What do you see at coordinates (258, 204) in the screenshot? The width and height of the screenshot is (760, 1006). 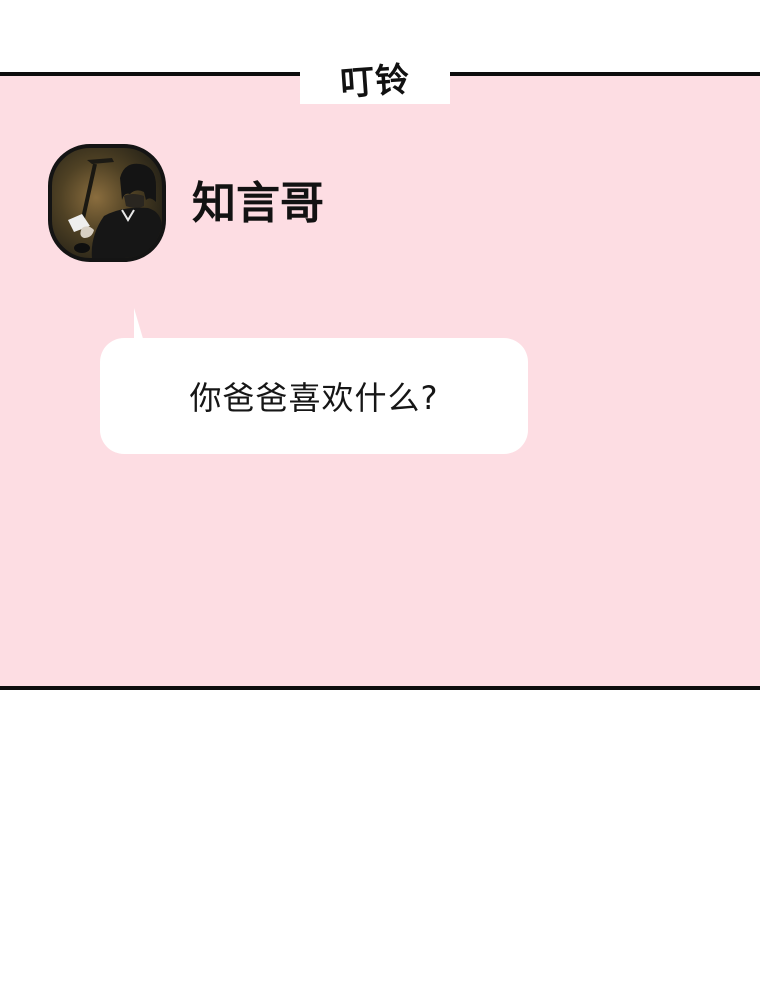 I see `contact-name: 知言哥` at bounding box center [258, 204].